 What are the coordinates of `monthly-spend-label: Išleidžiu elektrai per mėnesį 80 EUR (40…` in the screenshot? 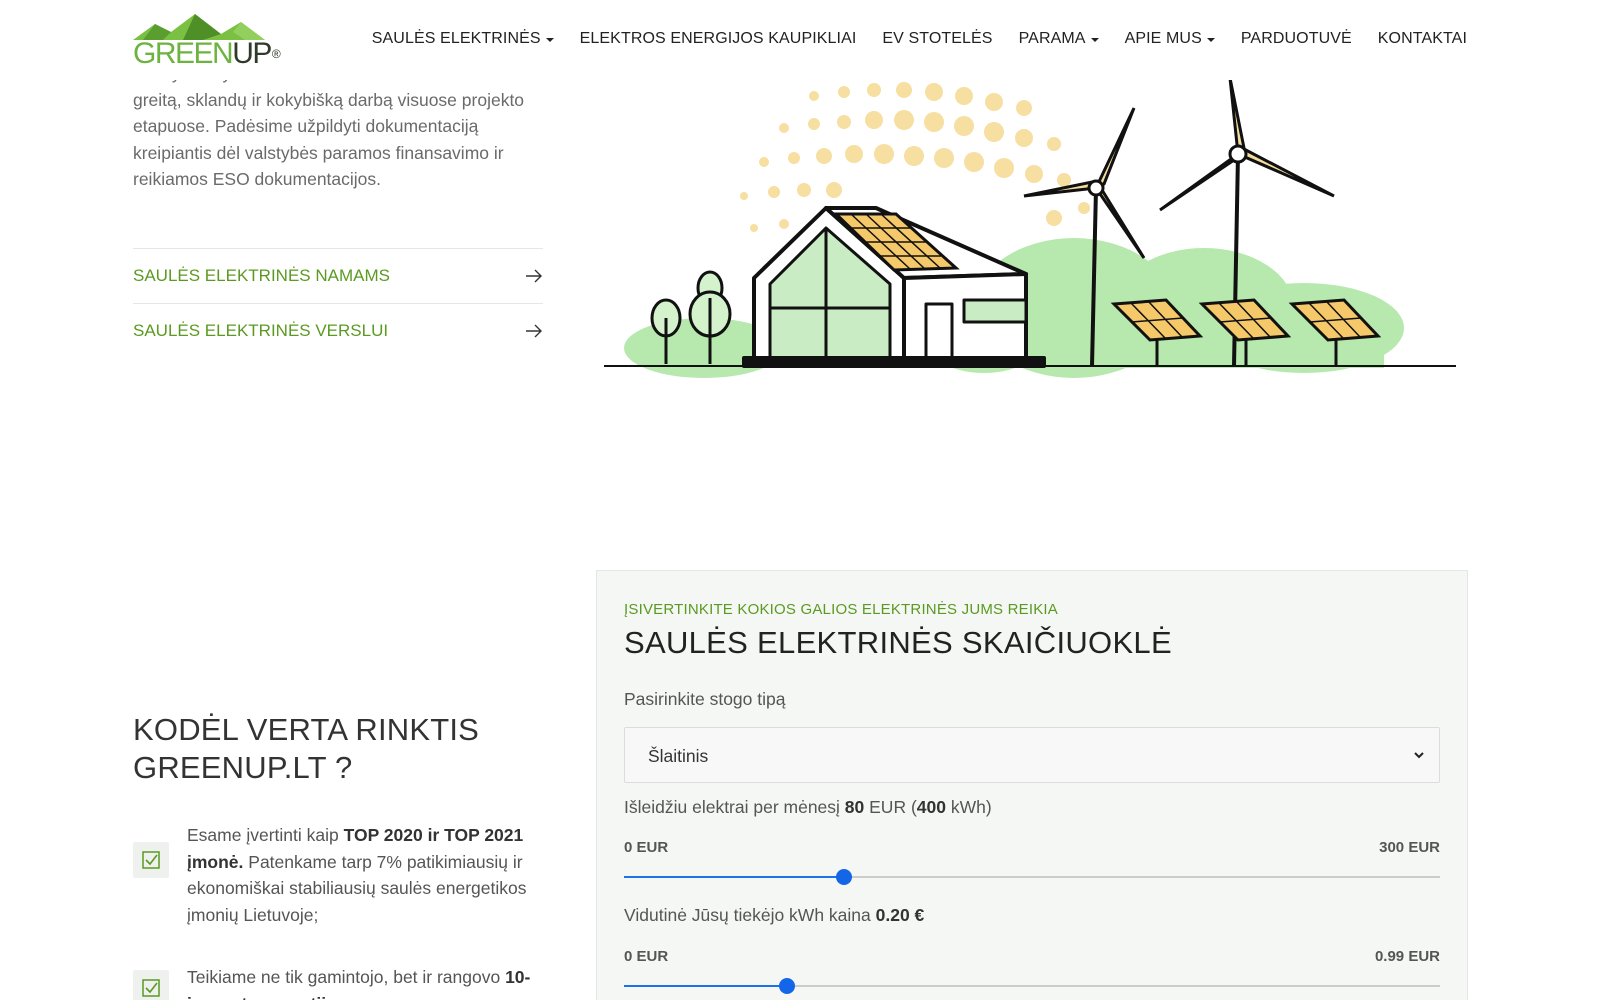 It's located at (808, 807).